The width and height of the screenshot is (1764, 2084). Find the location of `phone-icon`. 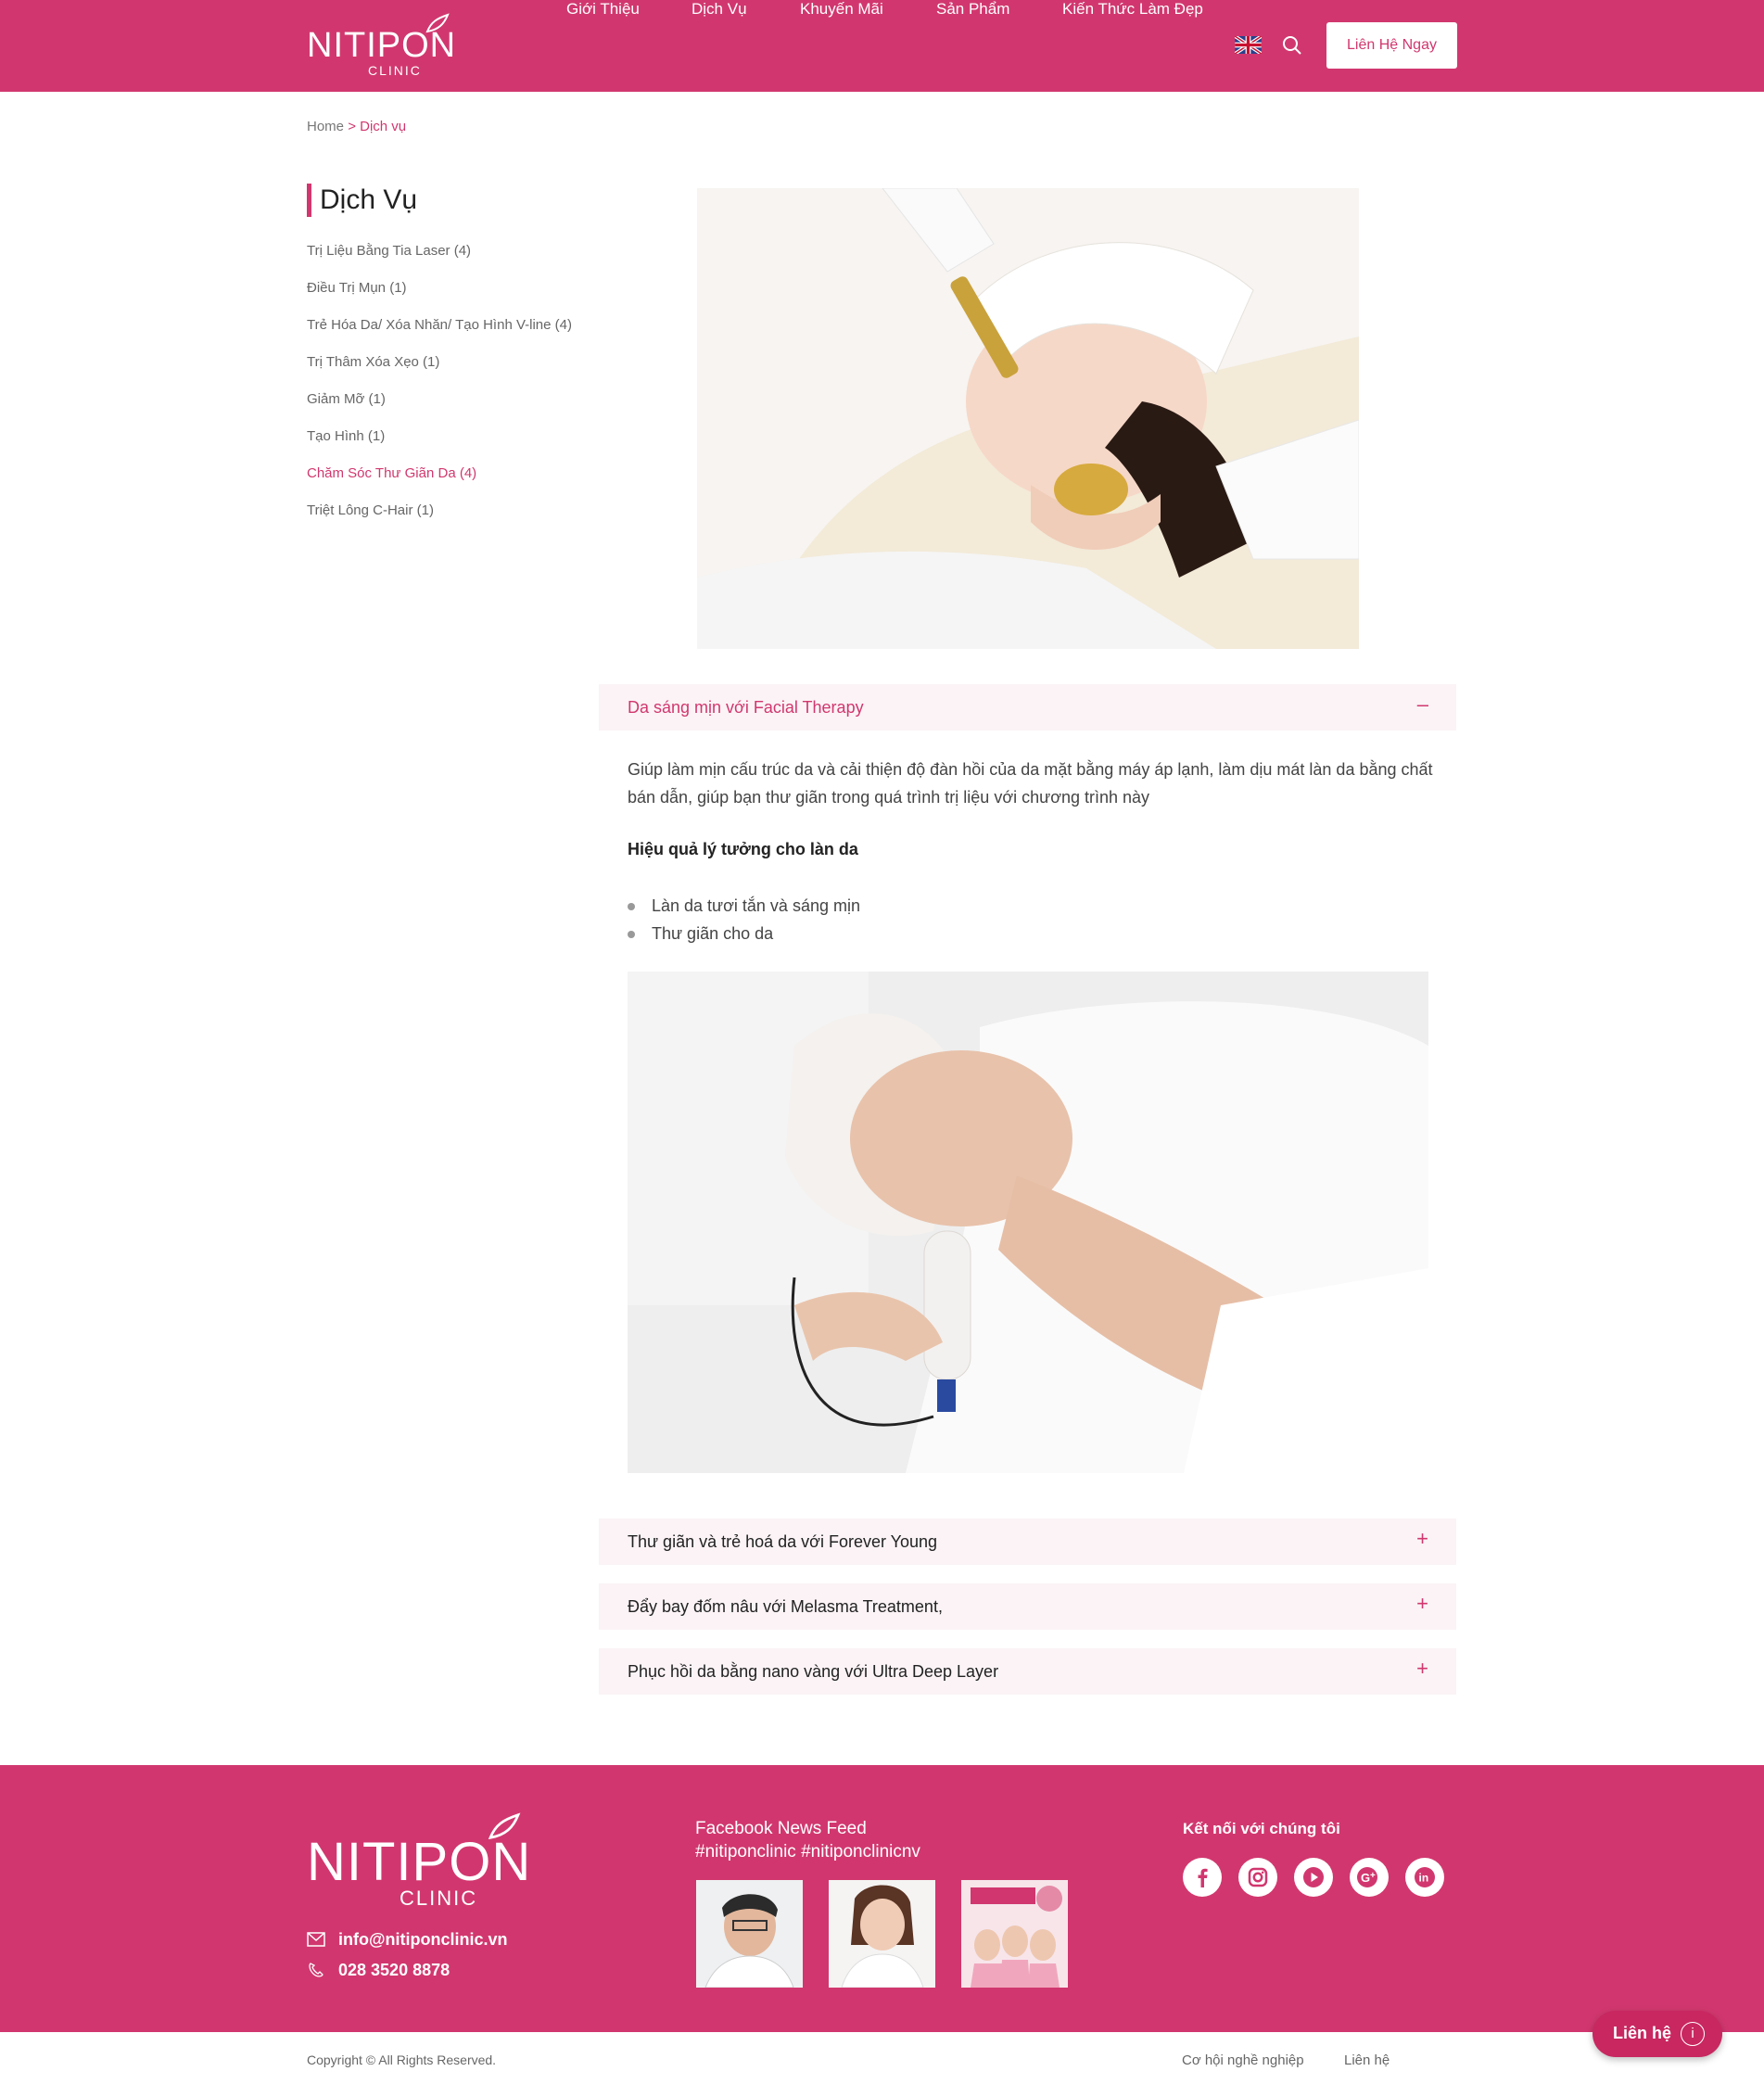

phone-icon is located at coordinates (317, 1970).